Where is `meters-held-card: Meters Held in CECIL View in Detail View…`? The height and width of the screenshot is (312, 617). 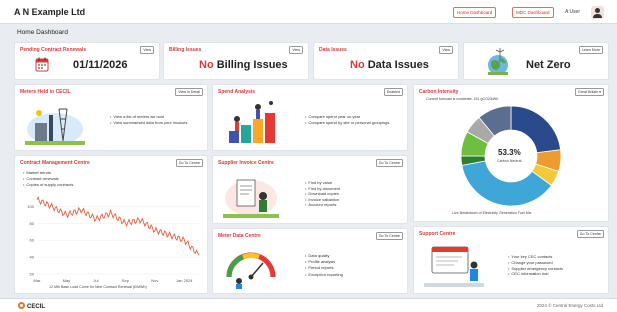
meters-held-card: Meters Held in CECIL View in Detail View… is located at coordinates (111, 117).